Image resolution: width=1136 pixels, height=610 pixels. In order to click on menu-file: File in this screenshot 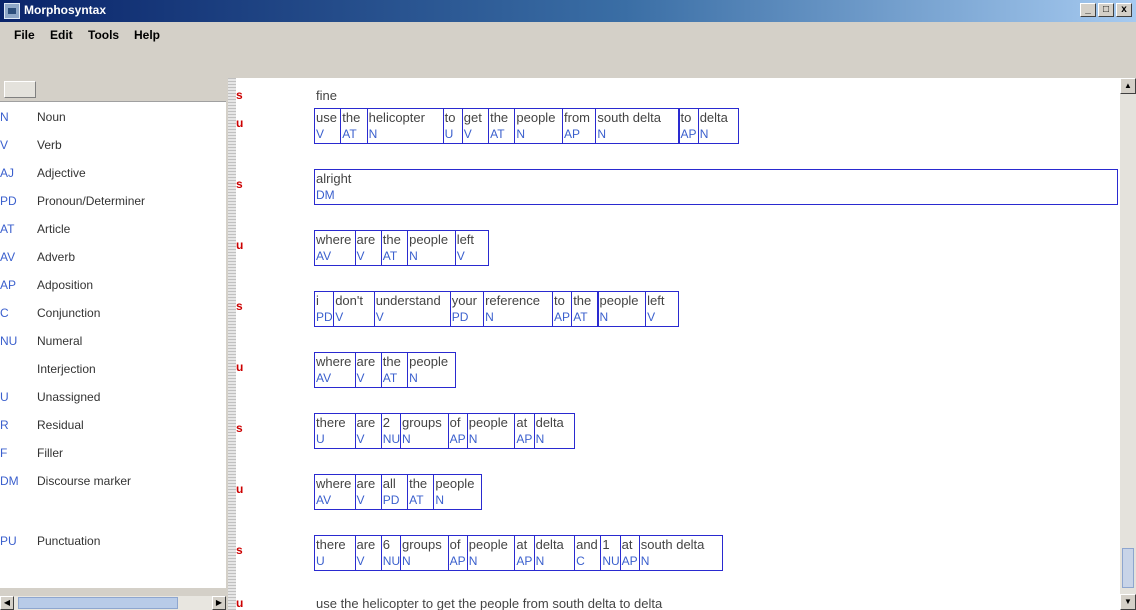, I will do `click(24, 35)`.